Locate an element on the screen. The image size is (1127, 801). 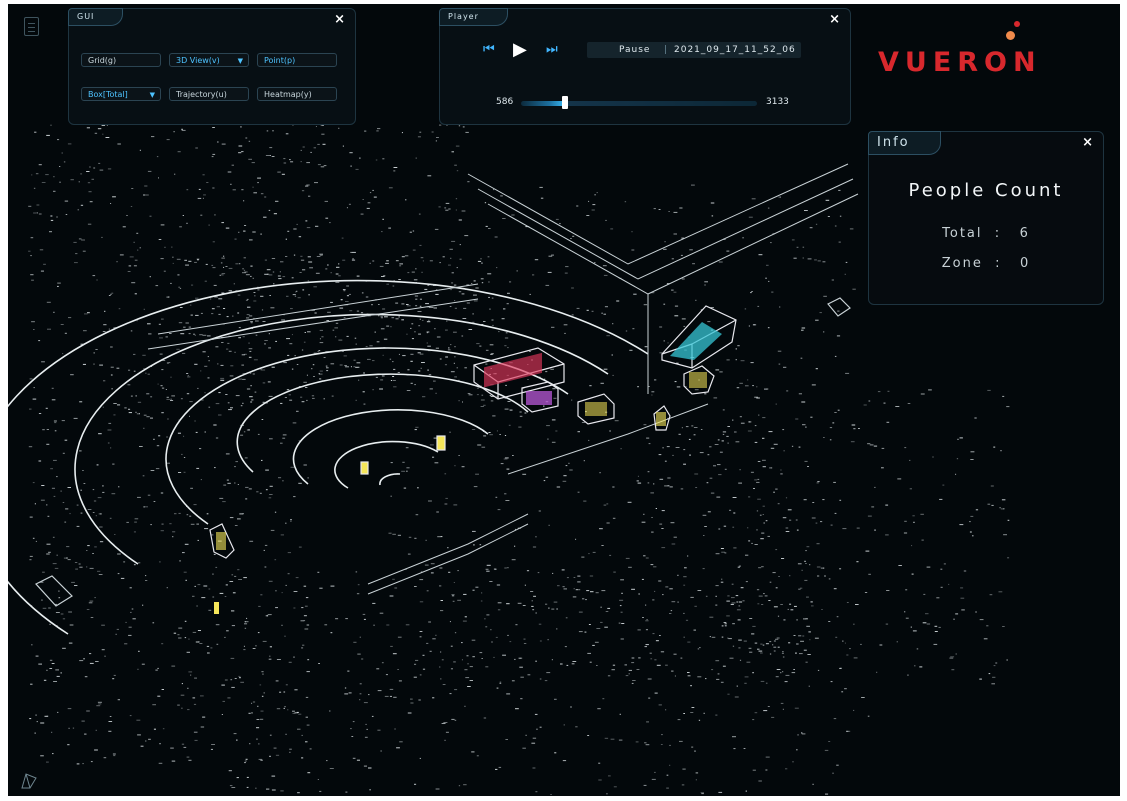
zone-count-row: Zone : 0 is located at coordinates (986, 263).